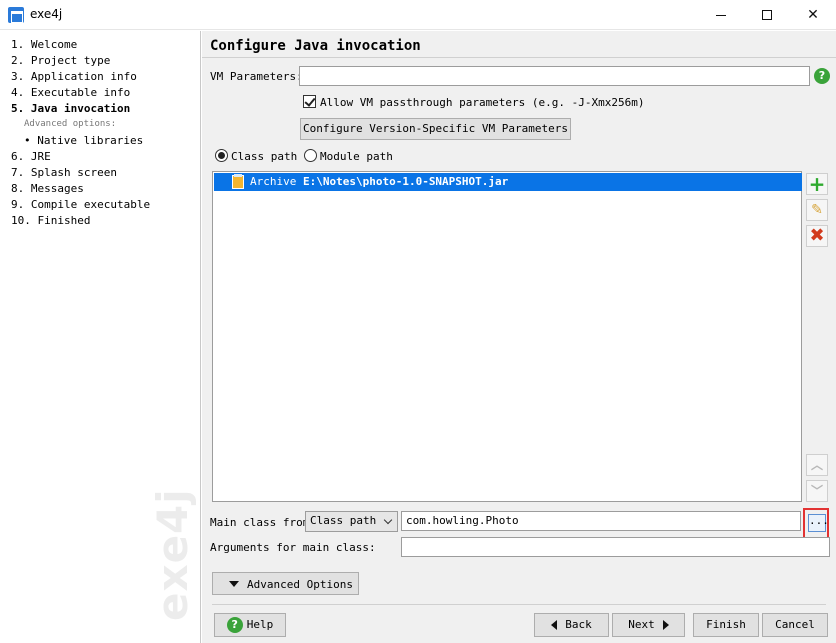  I want to click on passthrough-checkbox, so click(309, 101).